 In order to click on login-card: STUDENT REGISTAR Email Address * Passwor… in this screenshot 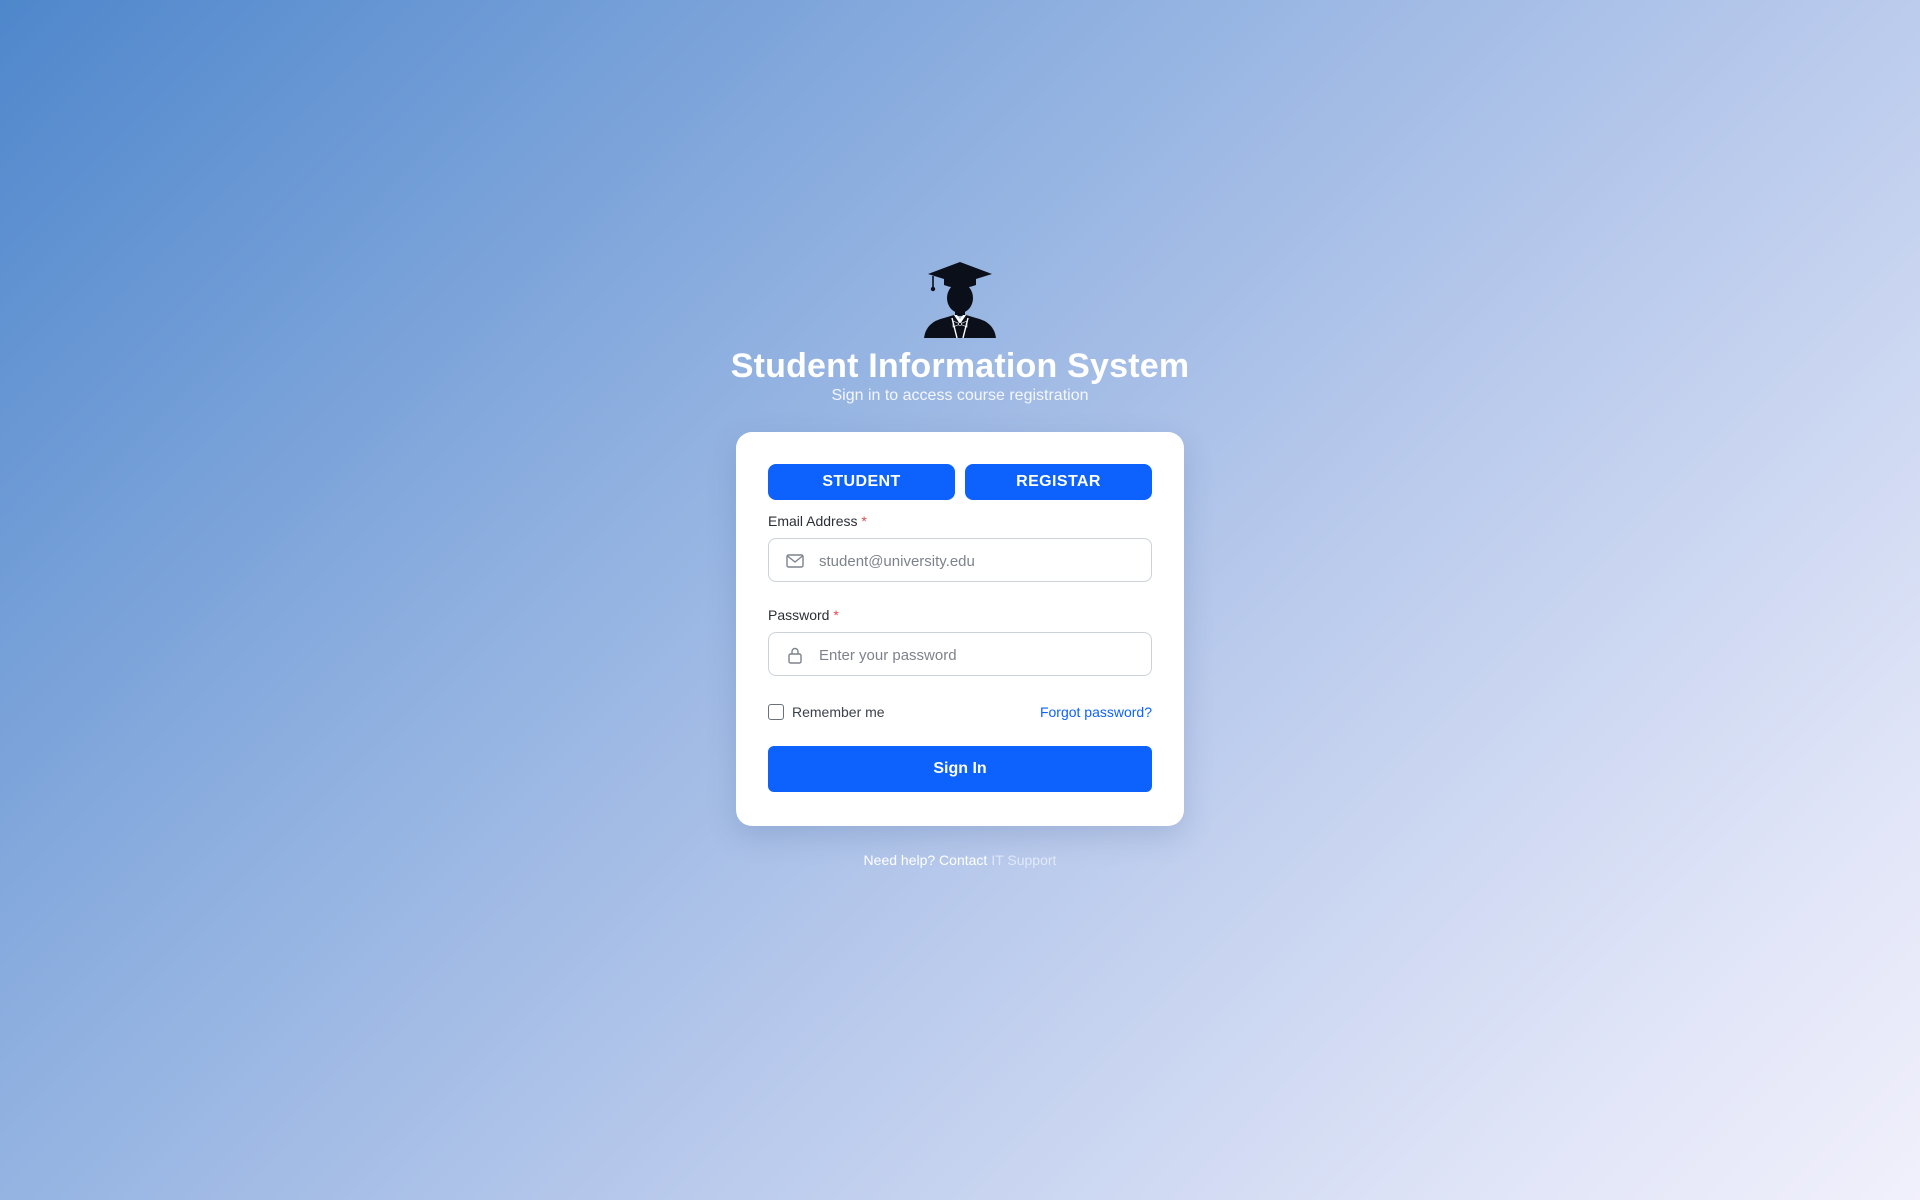, I will do `click(960, 629)`.